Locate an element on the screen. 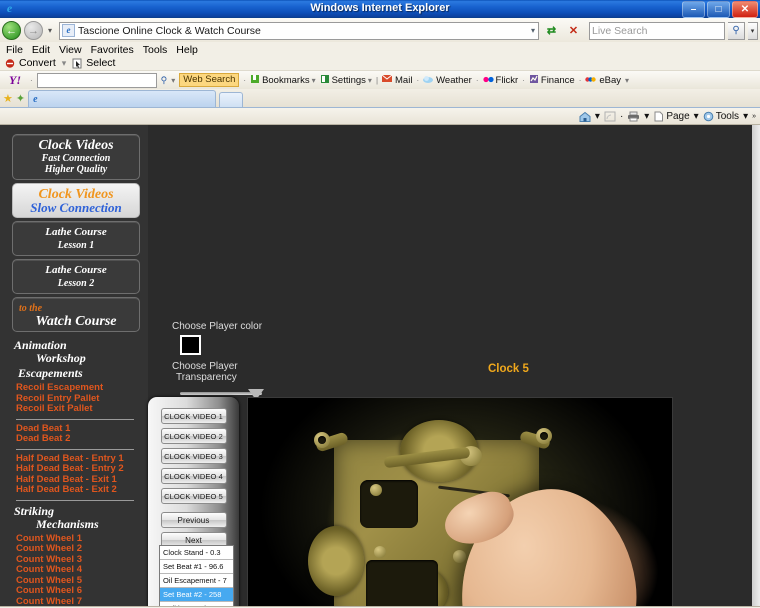 This screenshot has height=608, width=760. menu-item-favorites: Favorites is located at coordinates (112, 50).